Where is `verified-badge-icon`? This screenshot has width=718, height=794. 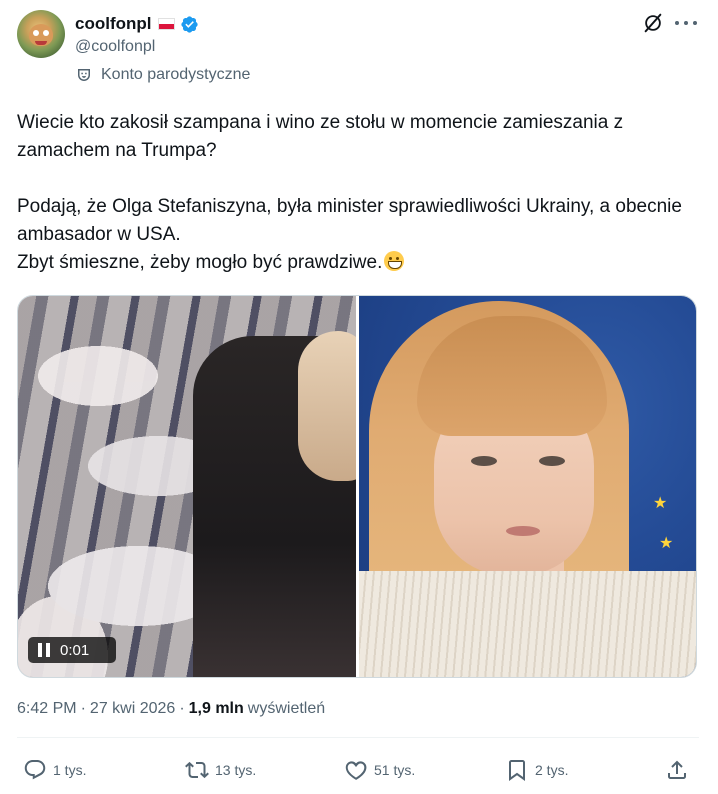 verified-badge-icon is located at coordinates (189, 24).